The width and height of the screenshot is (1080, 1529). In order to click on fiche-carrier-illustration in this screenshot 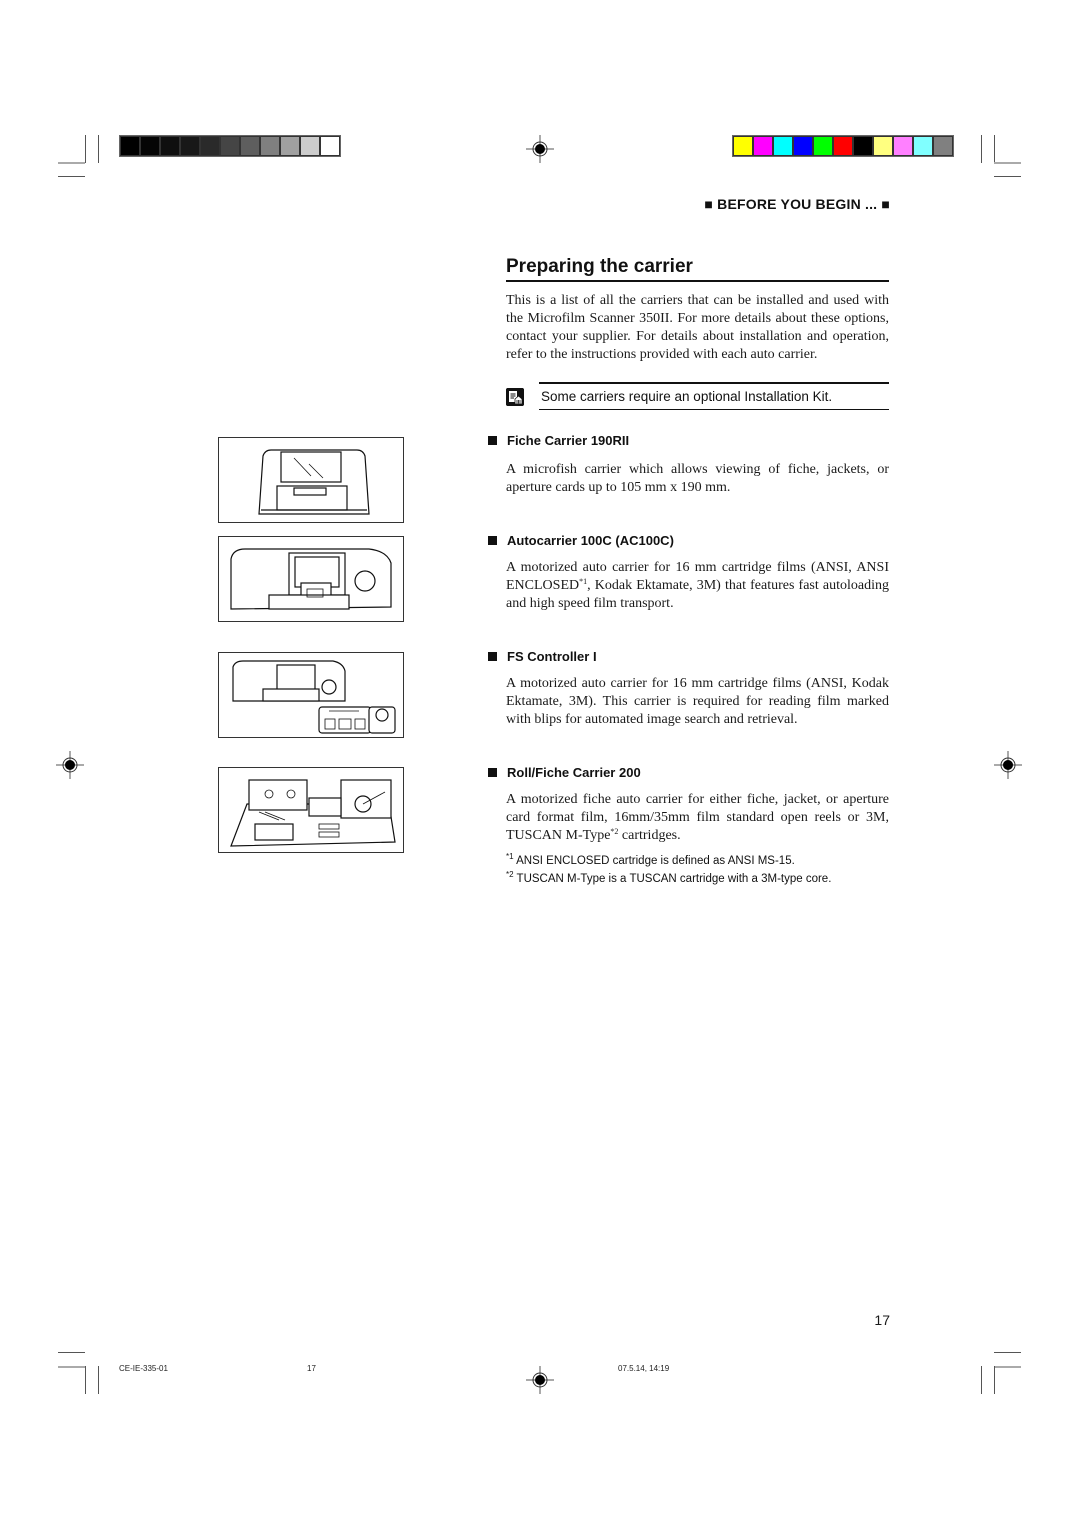, I will do `click(311, 480)`.